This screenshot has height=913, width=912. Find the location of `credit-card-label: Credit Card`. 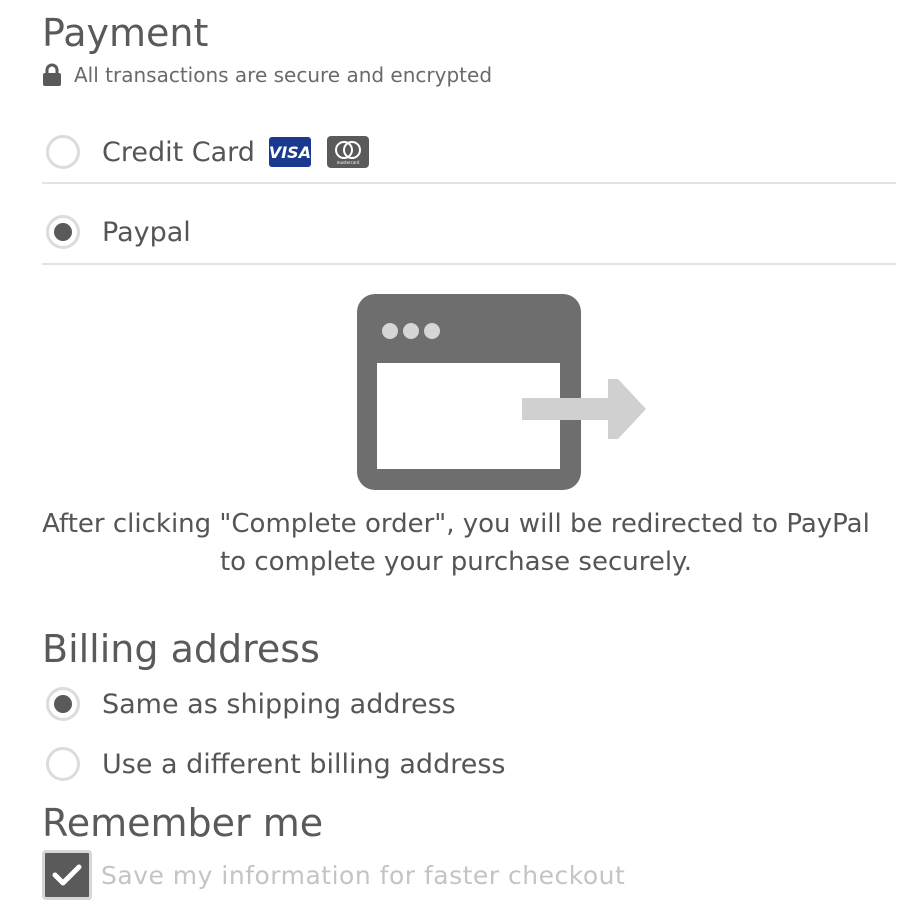

credit-card-label: Credit Card is located at coordinates (178, 152).